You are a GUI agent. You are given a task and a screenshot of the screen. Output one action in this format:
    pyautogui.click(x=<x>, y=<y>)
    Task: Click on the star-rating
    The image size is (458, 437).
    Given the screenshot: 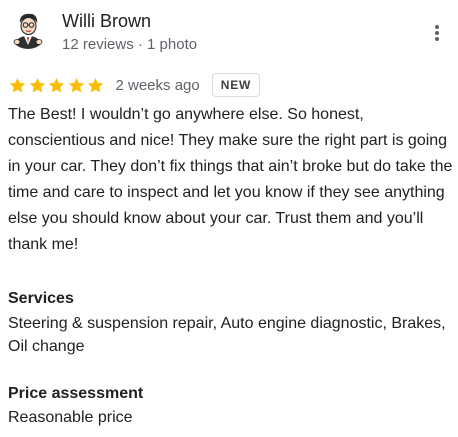 What is the action you would take?
    pyautogui.click(x=57, y=85)
    